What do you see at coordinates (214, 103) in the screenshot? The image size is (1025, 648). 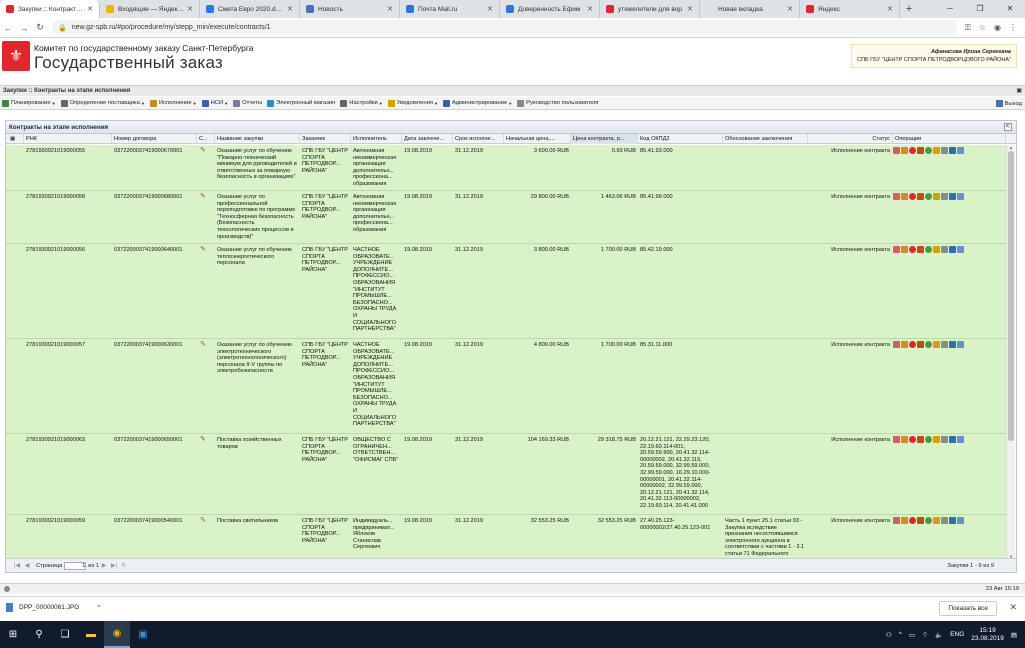 I see `menu-item: НСИ ▼` at bounding box center [214, 103].